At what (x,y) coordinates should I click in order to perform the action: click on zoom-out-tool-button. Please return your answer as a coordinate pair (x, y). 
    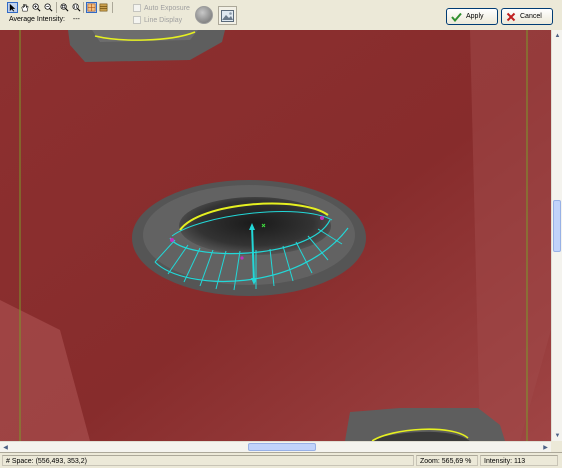
    Looking at the image, I should click on (48, 7).